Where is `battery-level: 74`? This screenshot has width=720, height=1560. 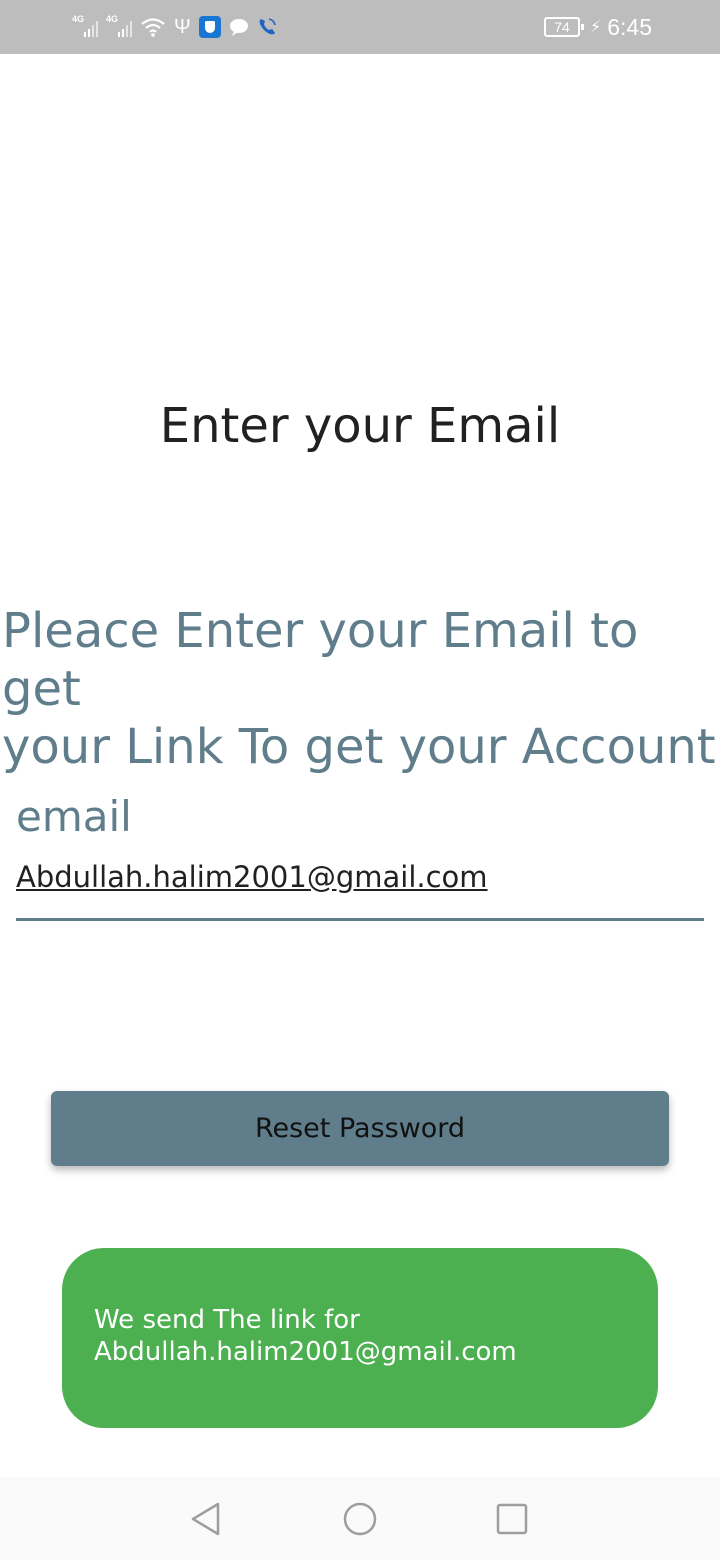 battery-level: 74 is located at coordinates (562, 27).